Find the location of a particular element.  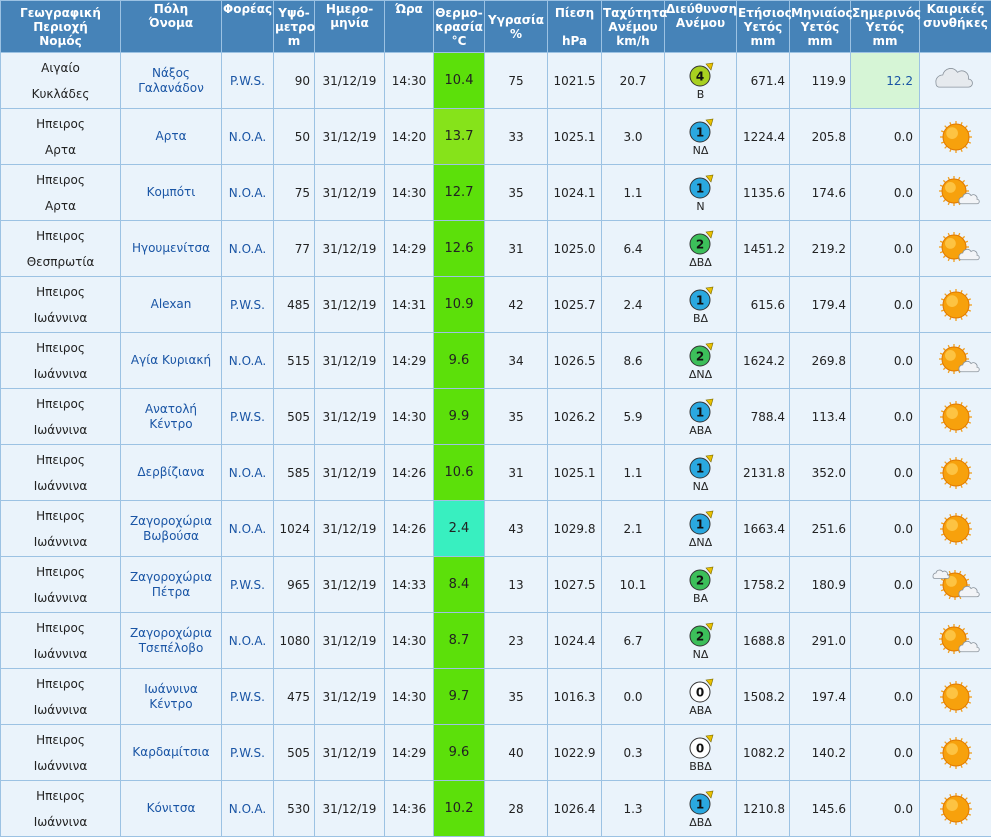

city-cell: Alexan is located at coordinates (171, 305).